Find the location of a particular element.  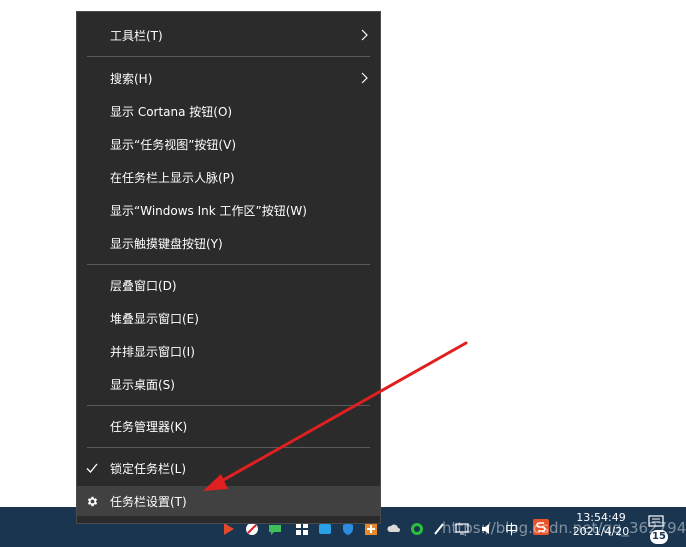

app-tray-icon is located at coordinates (325, 529).